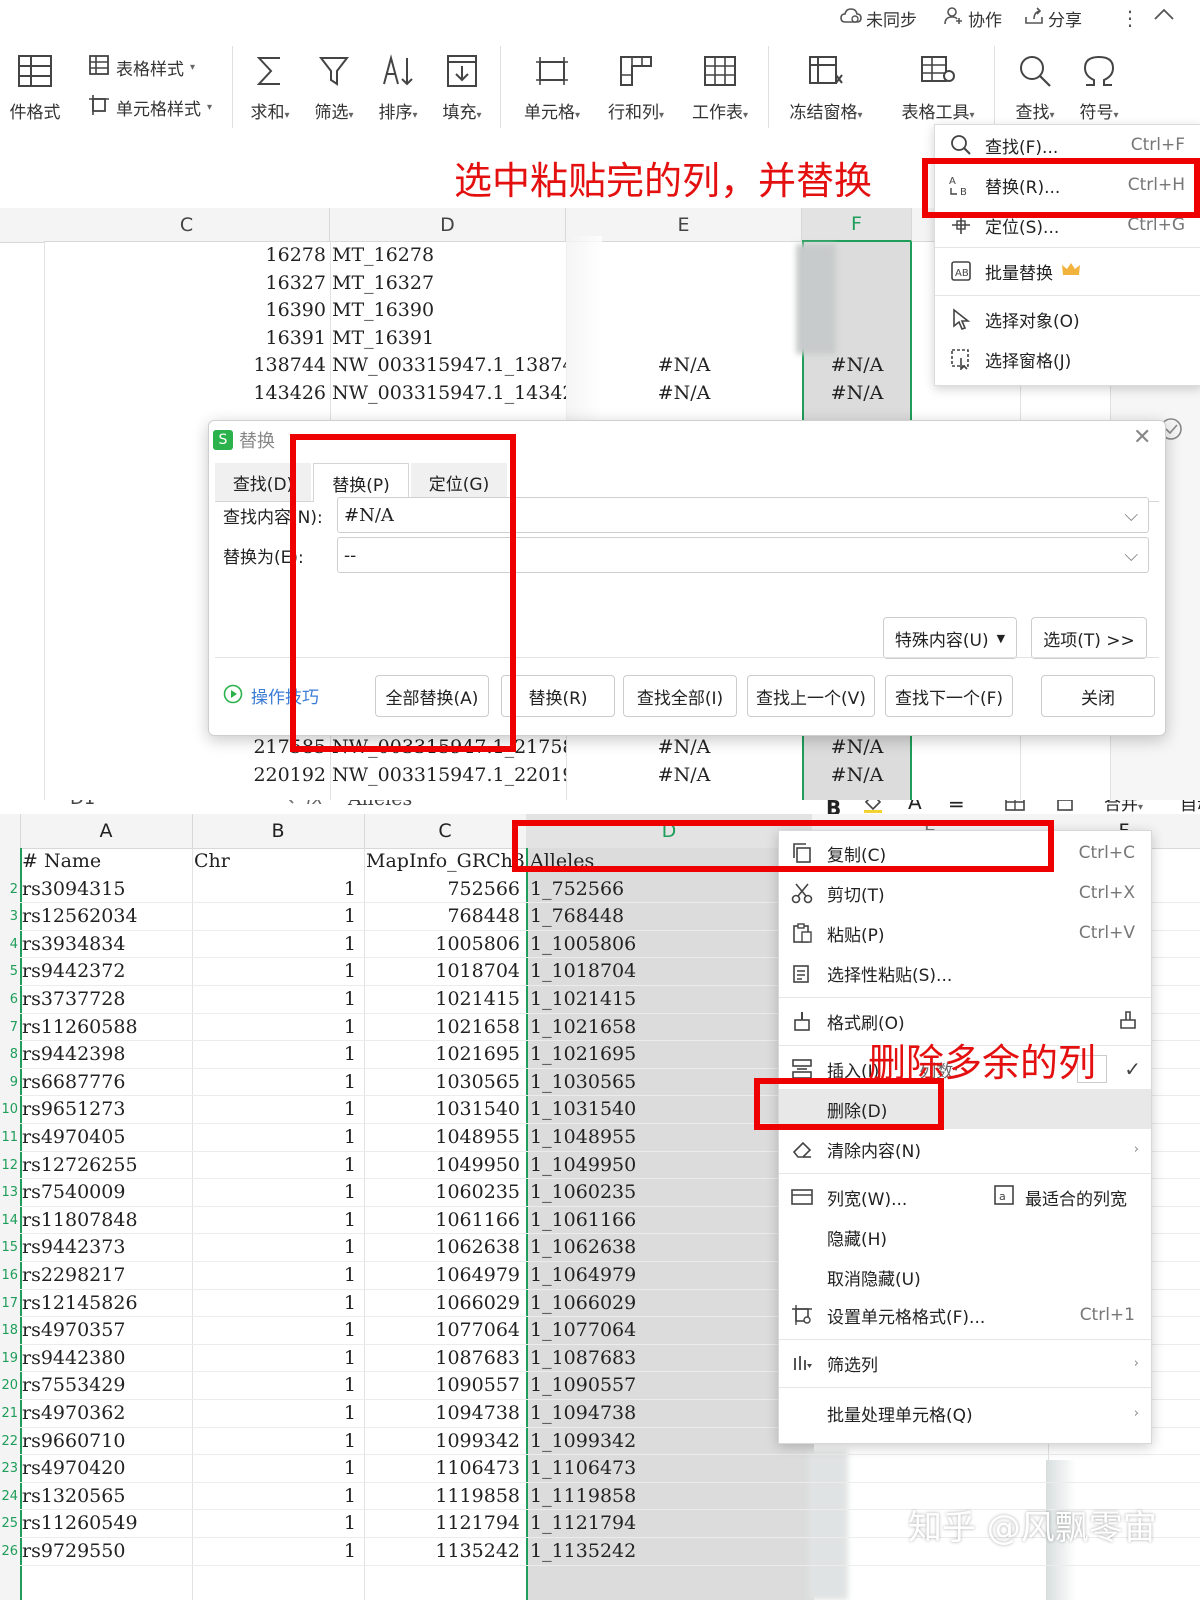 The width and height of the screenshot is (1200, 1600). Describe the element at coordinates (107, 1386) in the screenshot. I see `cell-a: rs7553429` at that location.